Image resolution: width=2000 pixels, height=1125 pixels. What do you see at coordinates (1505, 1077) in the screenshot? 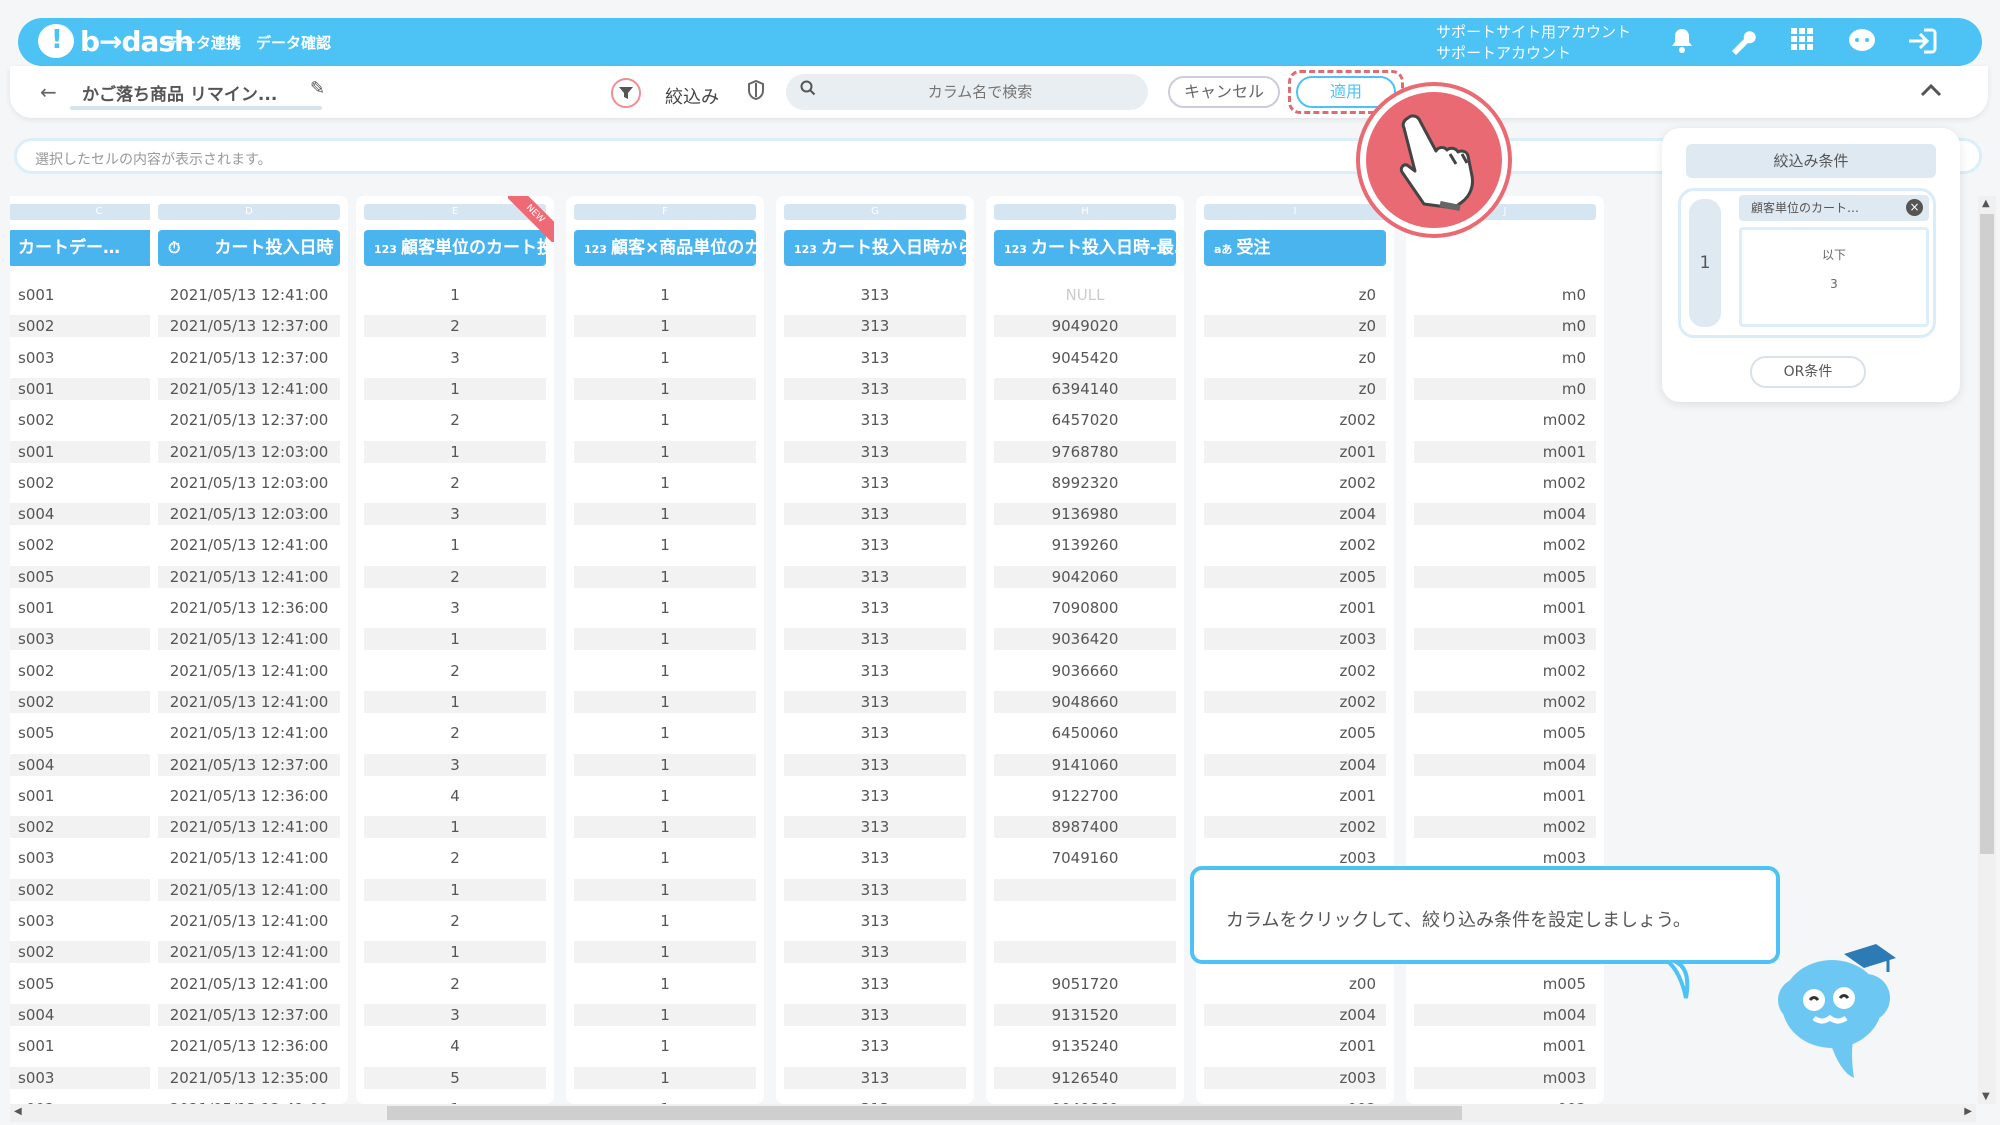
I see `table-cell: m003` at bounding box center [1505, 1077].